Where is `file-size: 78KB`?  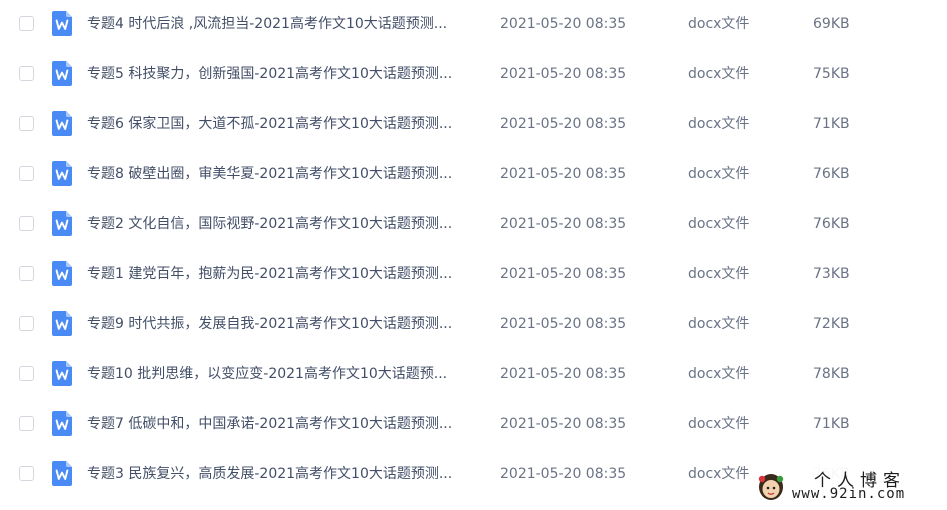 file-size: 78KB is located at coordinates (831, 374).